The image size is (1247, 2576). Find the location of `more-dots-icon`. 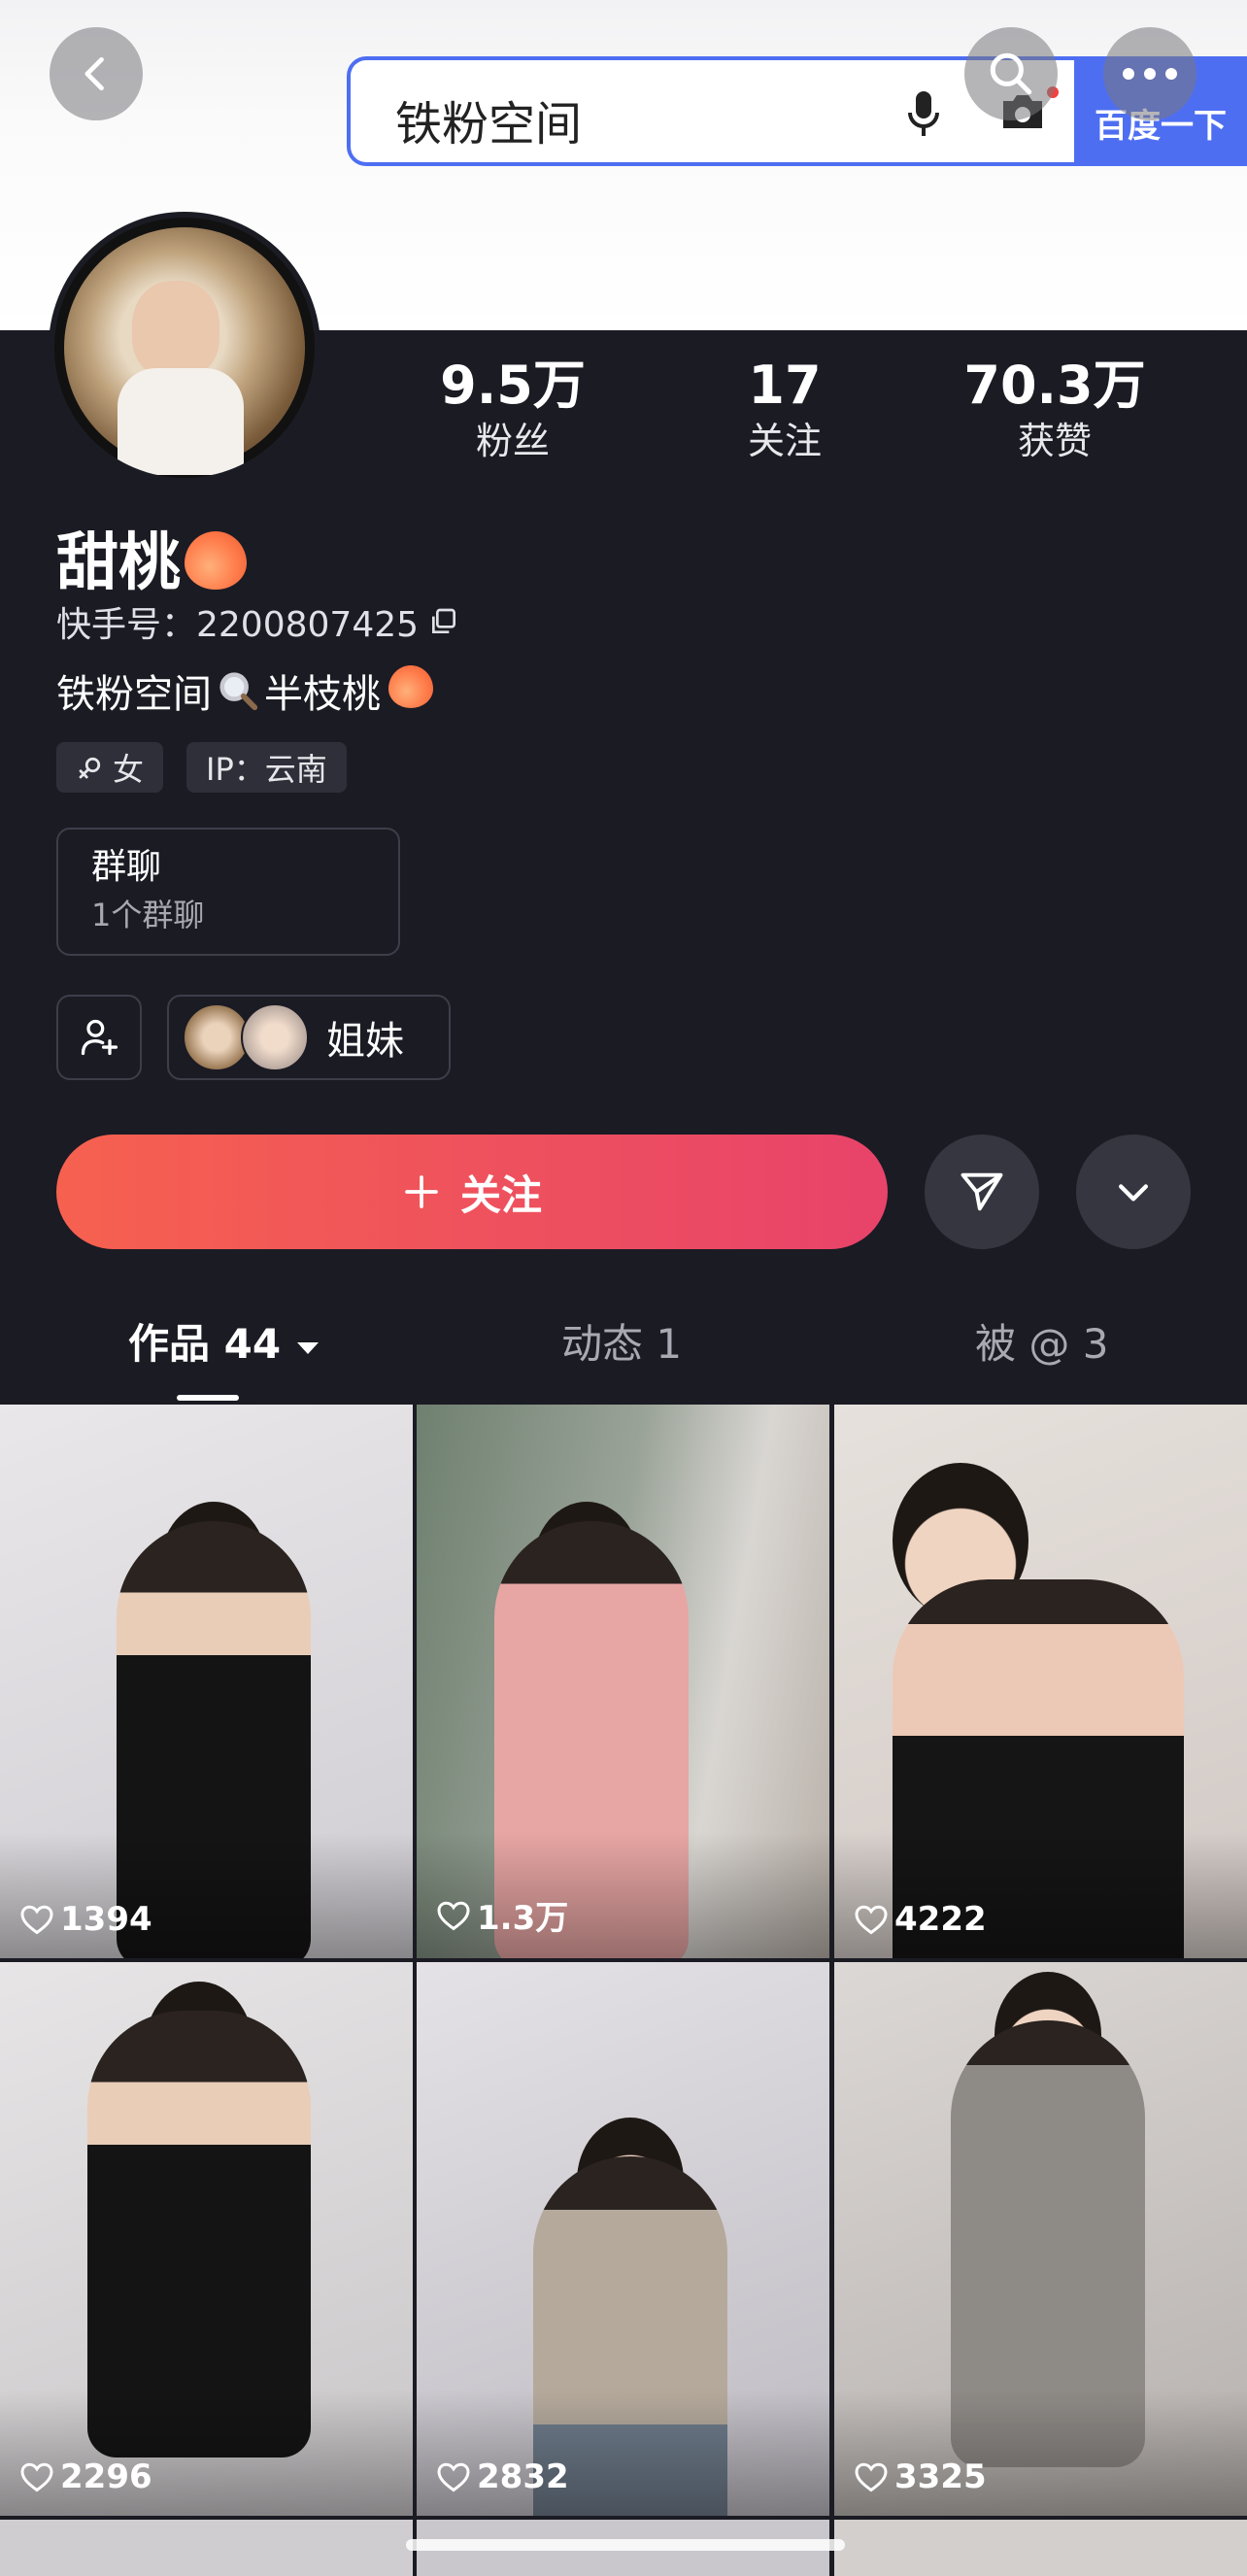

more-dots-icon is located at coordinates (1150, 74).